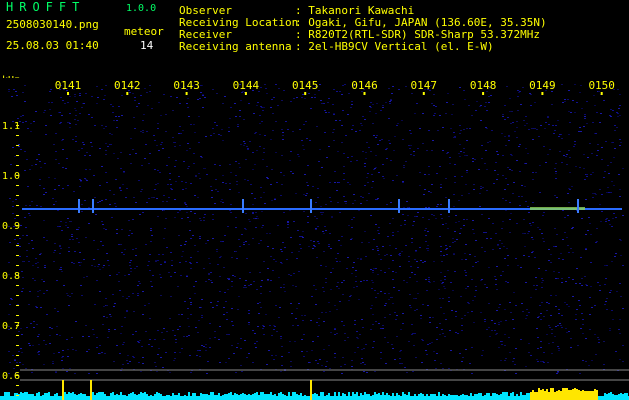 This screenshot has height=400, width=629. I want to click on y-tick-label: 0.8, so click(11, 276).